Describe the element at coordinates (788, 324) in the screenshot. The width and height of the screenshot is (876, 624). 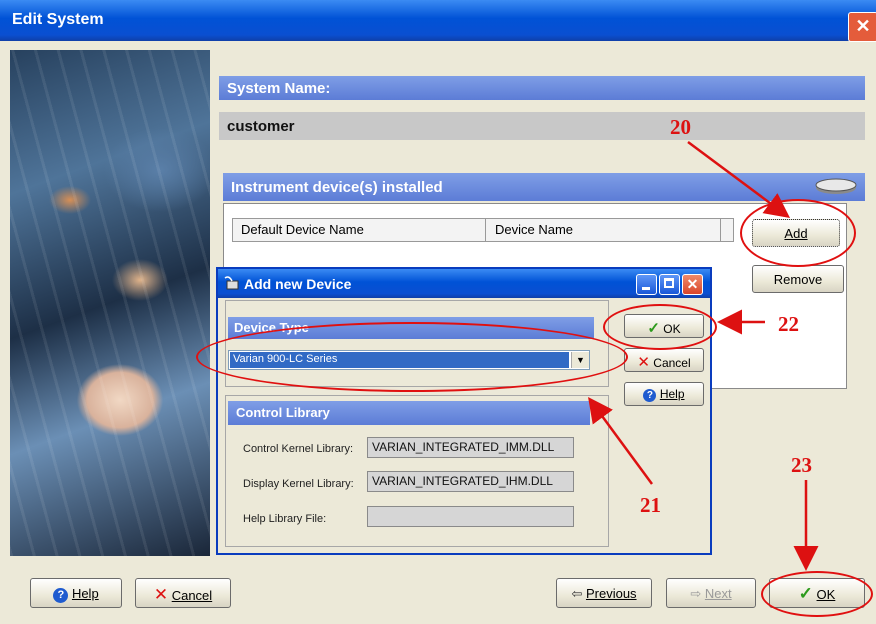
I see `annotation-label-22: 22` at that location.